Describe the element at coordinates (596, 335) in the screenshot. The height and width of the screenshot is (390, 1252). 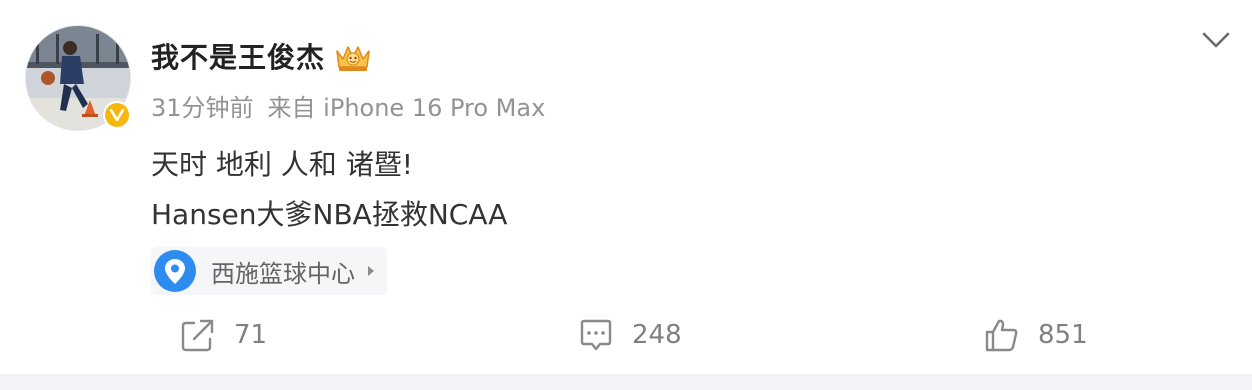
I see `comment-icon` at that location.